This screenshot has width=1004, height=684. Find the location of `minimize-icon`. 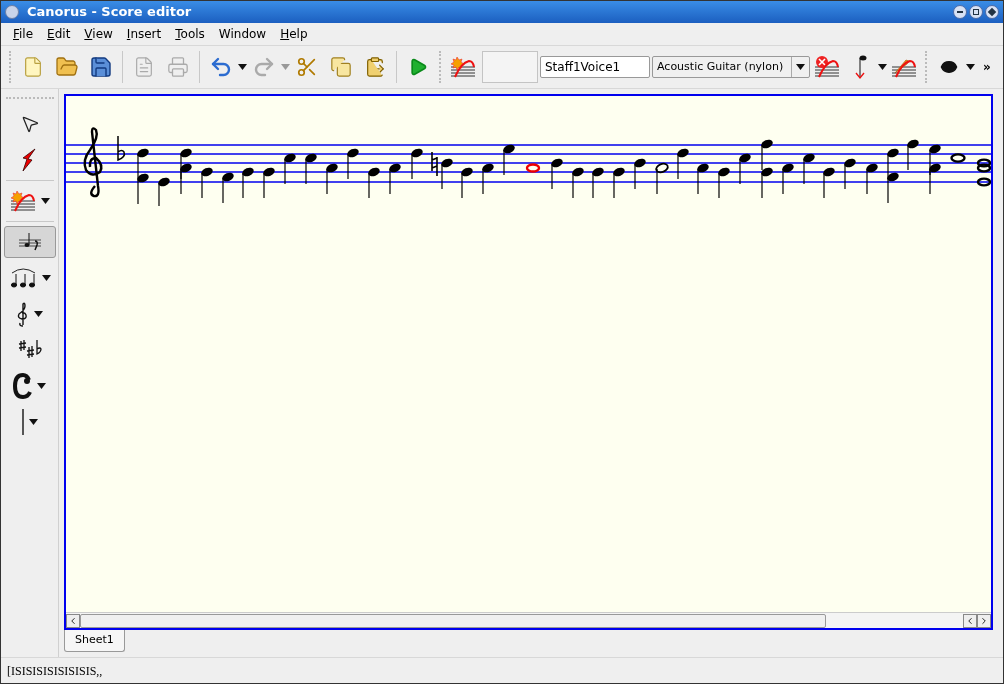

minimize-icon is located at coordinates (960, 12).